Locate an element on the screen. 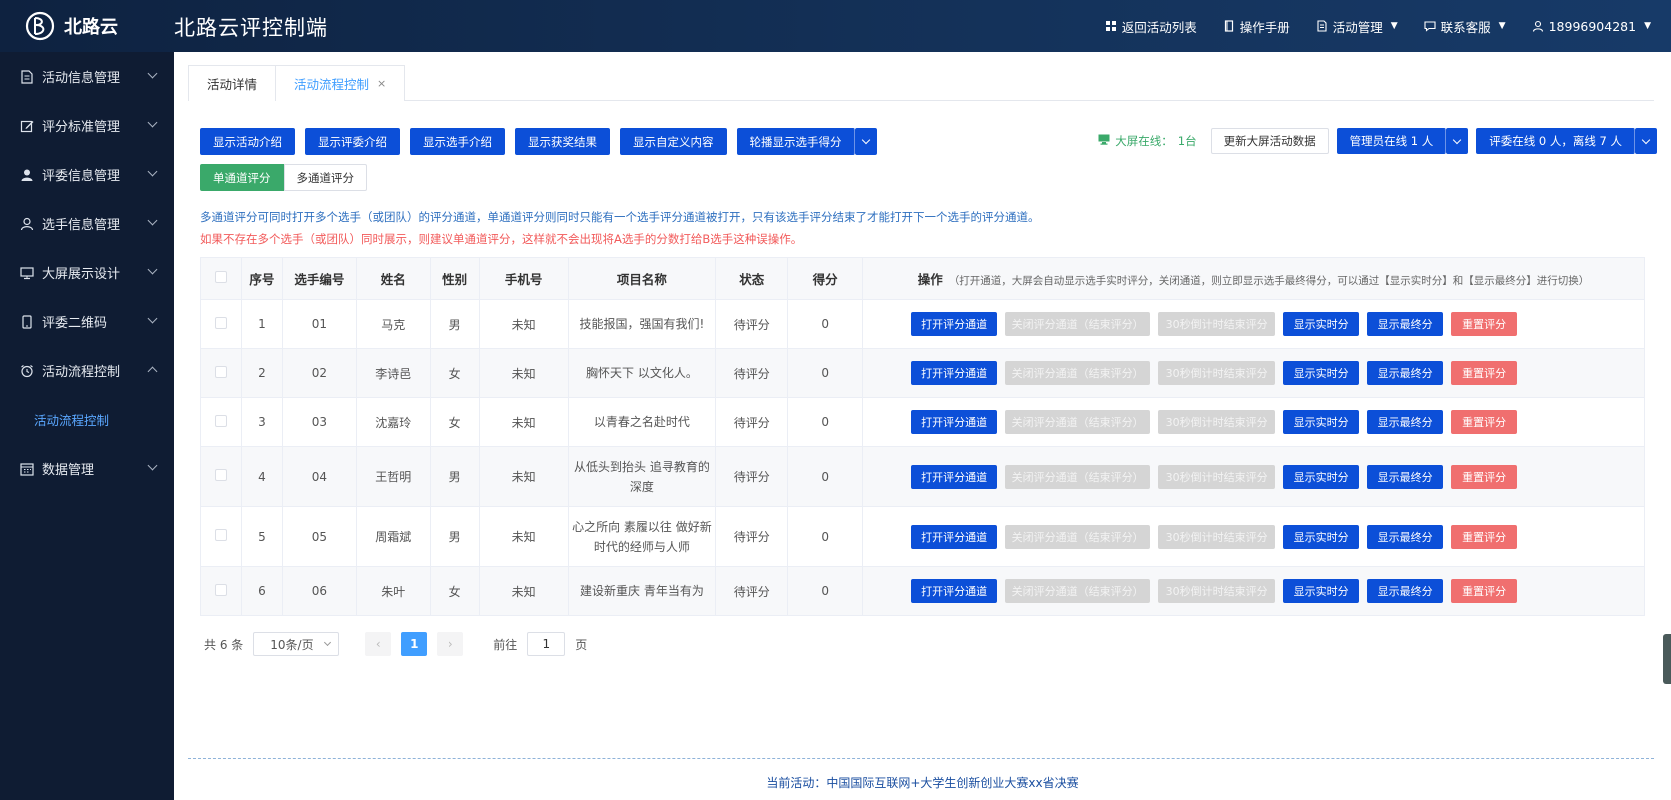 The width and height of the screenshot is (1671, 800). back-to-list-link: 返回活动列表 is located at coordinates (1151, 26).